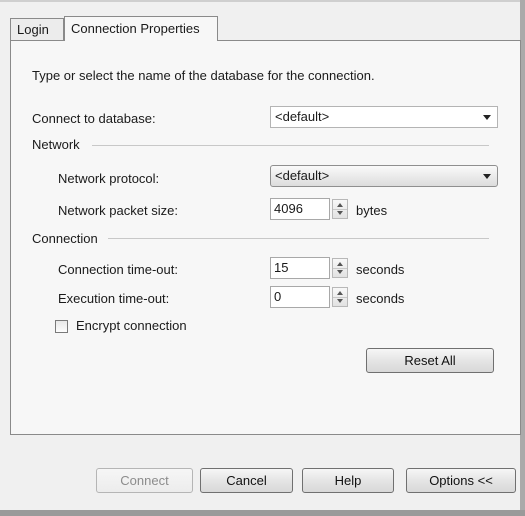 This screenshot has width=525, height=516. I want to click on execution-timeout-unit: seconds, so click(380, 298).